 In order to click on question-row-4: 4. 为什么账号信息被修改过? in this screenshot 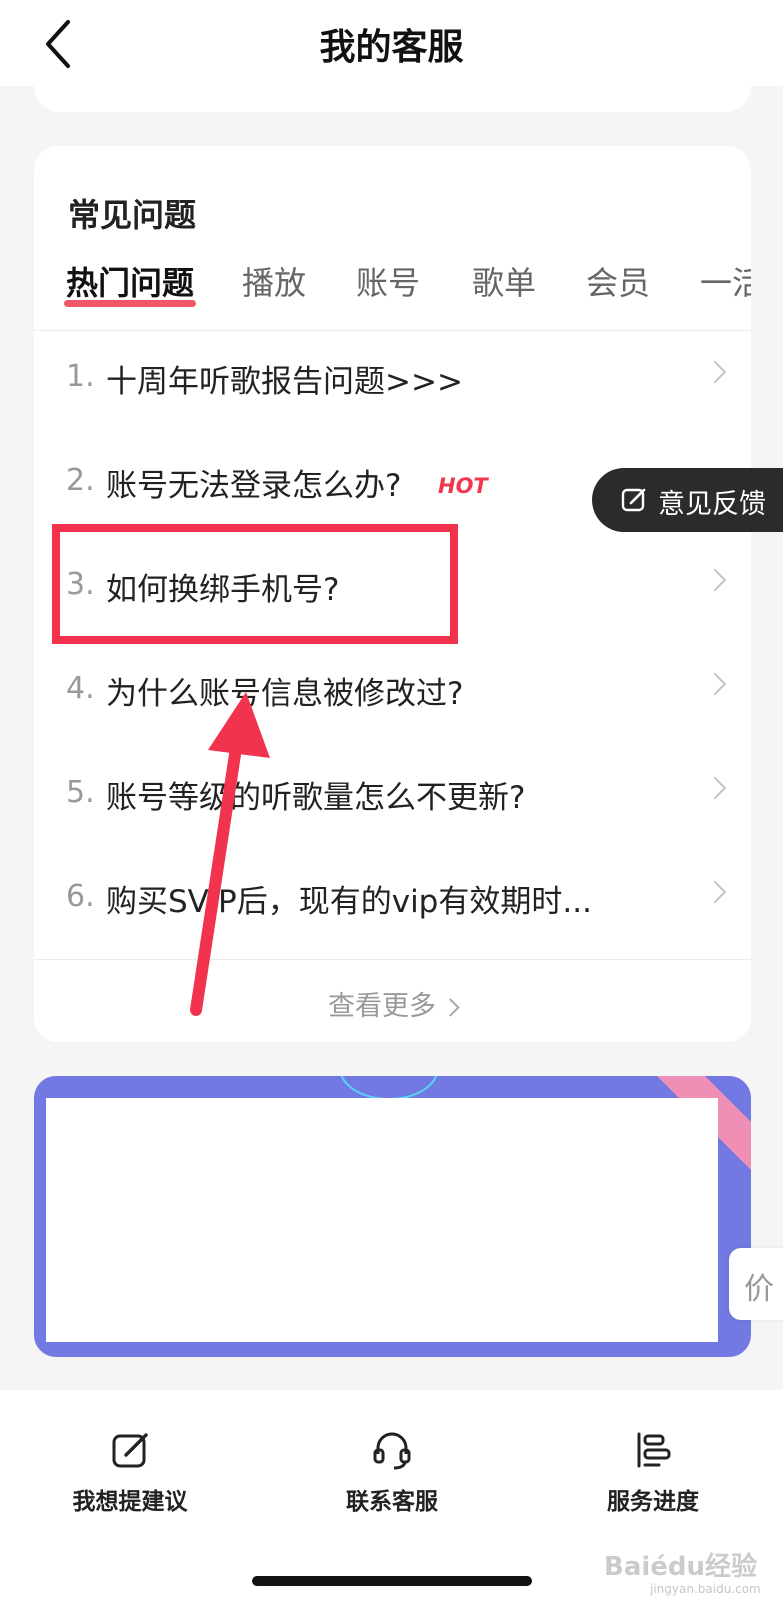, I will do `click(392, 690)`.